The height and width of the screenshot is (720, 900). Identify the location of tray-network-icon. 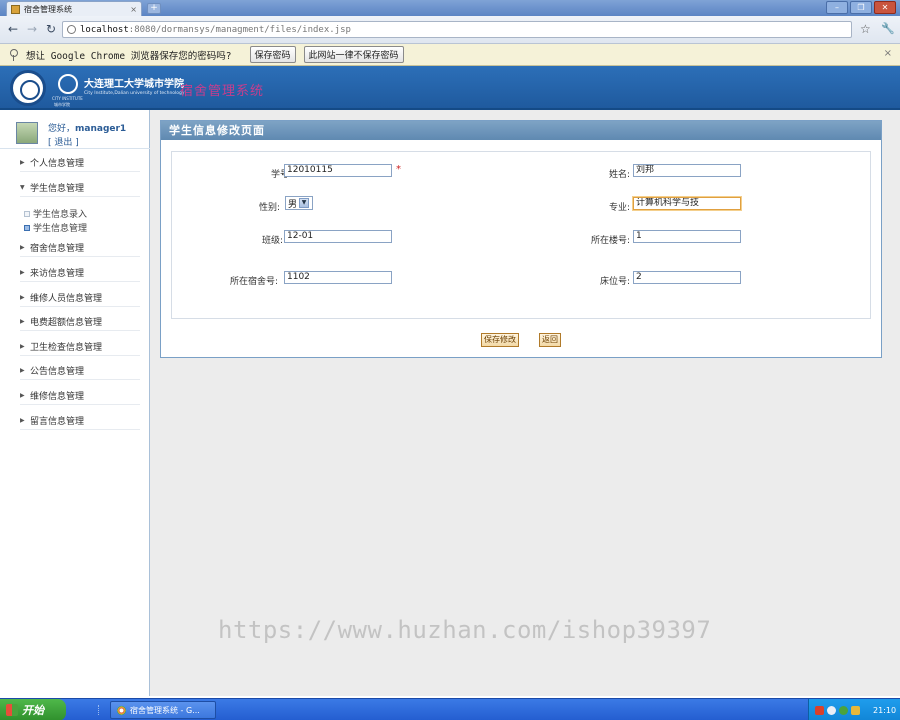
(831, 710).